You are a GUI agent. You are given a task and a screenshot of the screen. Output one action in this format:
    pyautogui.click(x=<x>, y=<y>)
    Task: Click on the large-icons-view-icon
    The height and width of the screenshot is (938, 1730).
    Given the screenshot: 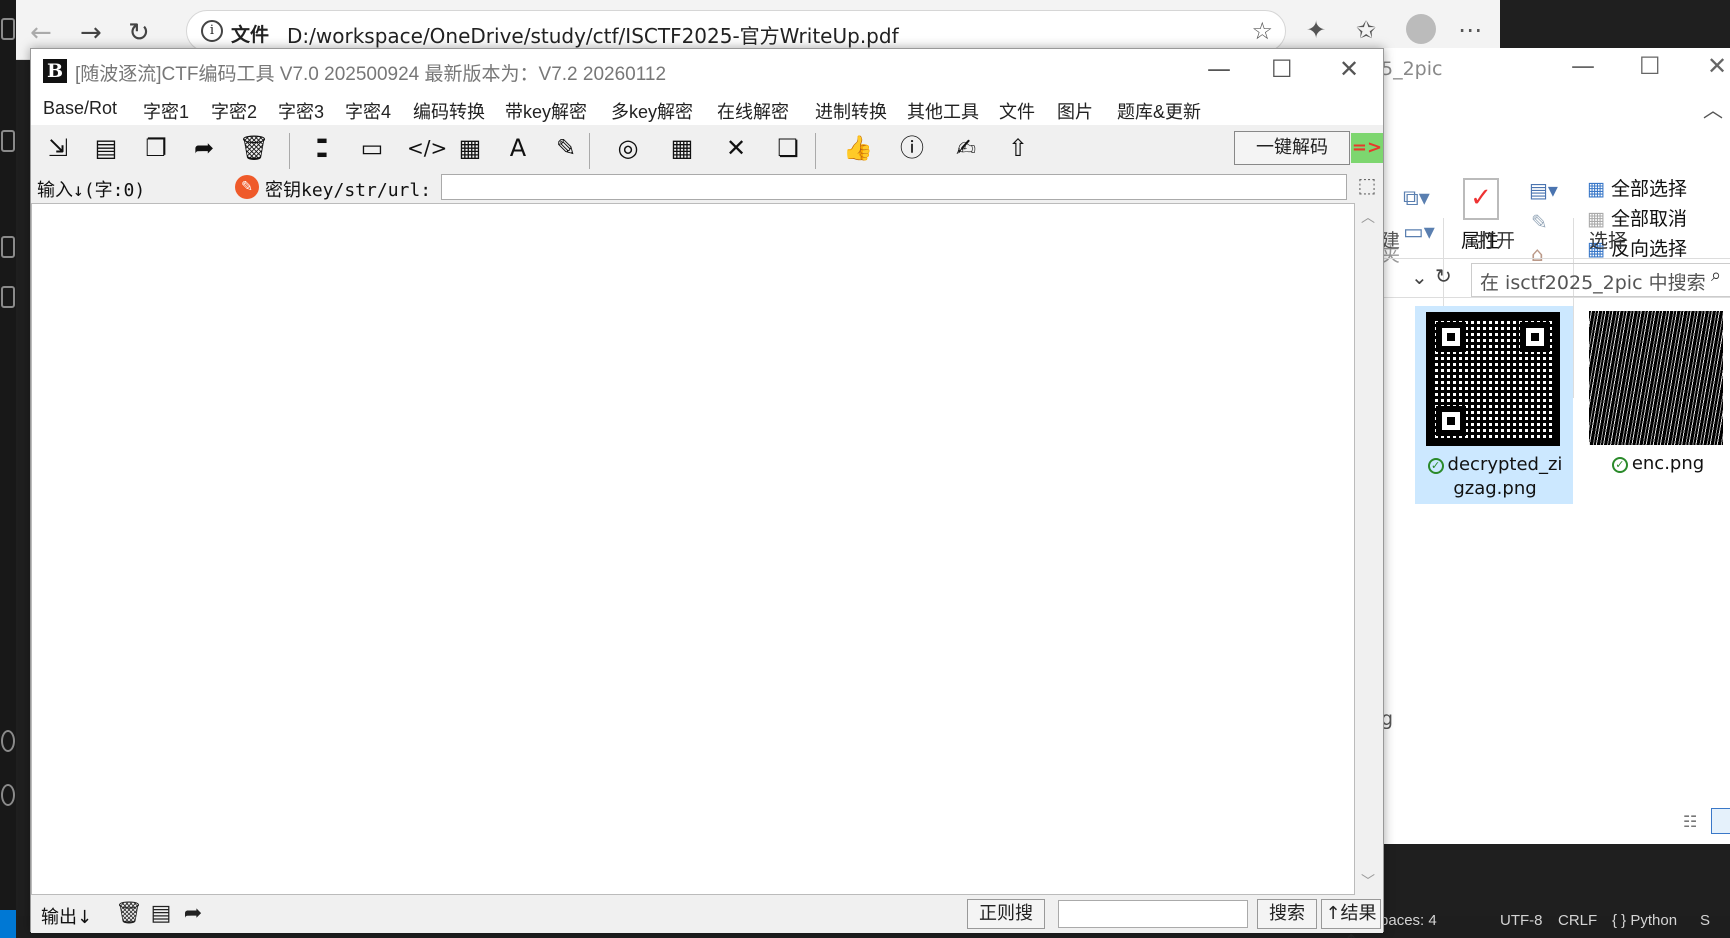 What is the action you would take?
    pyautogui.click(x=1720, y=821)
    